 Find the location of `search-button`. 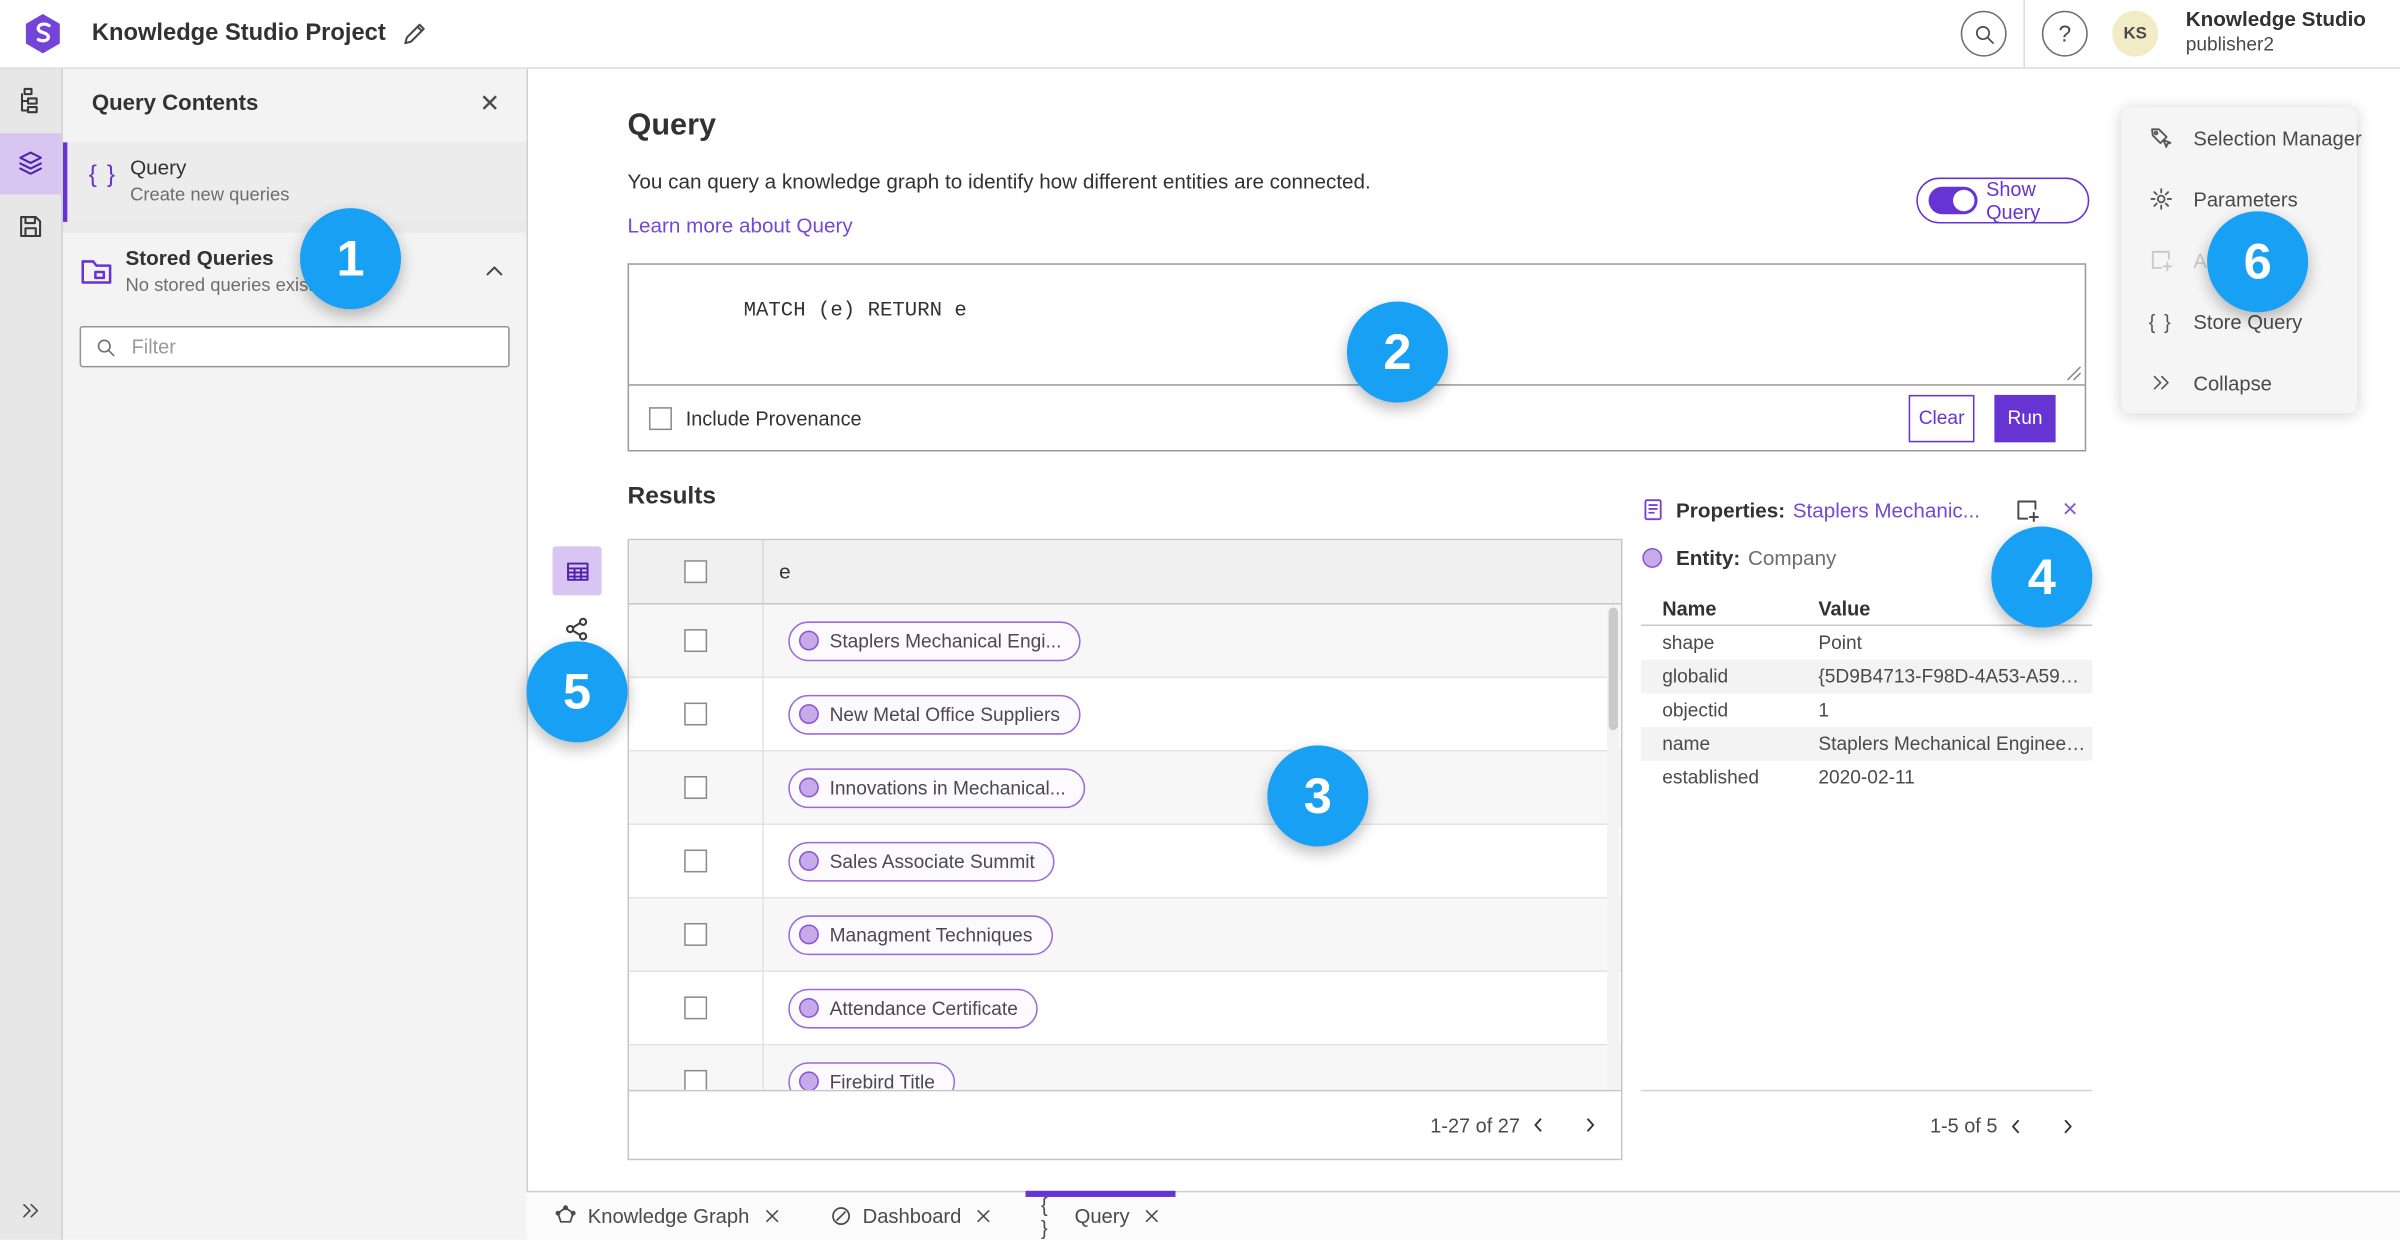

search-button is located at coordinates (1983, 33).